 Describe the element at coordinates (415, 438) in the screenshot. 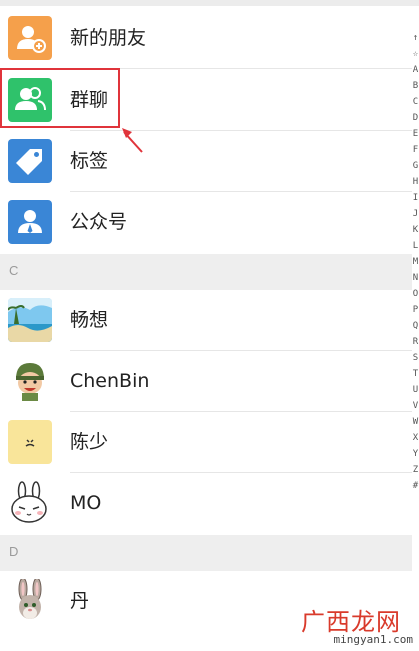

I see `index-letter: X` at that location.